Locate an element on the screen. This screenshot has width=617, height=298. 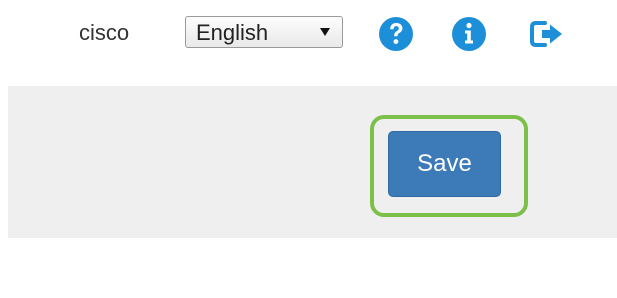
logout-button is located at coordinates (547, 34).